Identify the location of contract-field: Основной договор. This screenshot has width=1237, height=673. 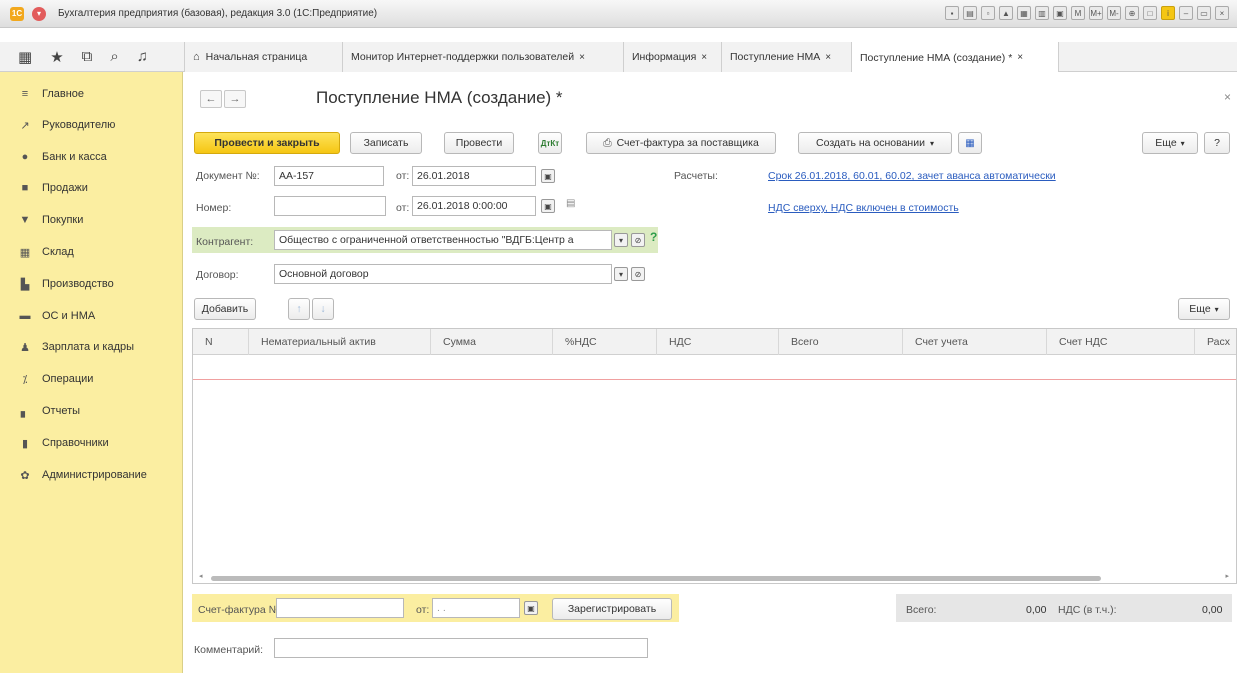
(443, 274).